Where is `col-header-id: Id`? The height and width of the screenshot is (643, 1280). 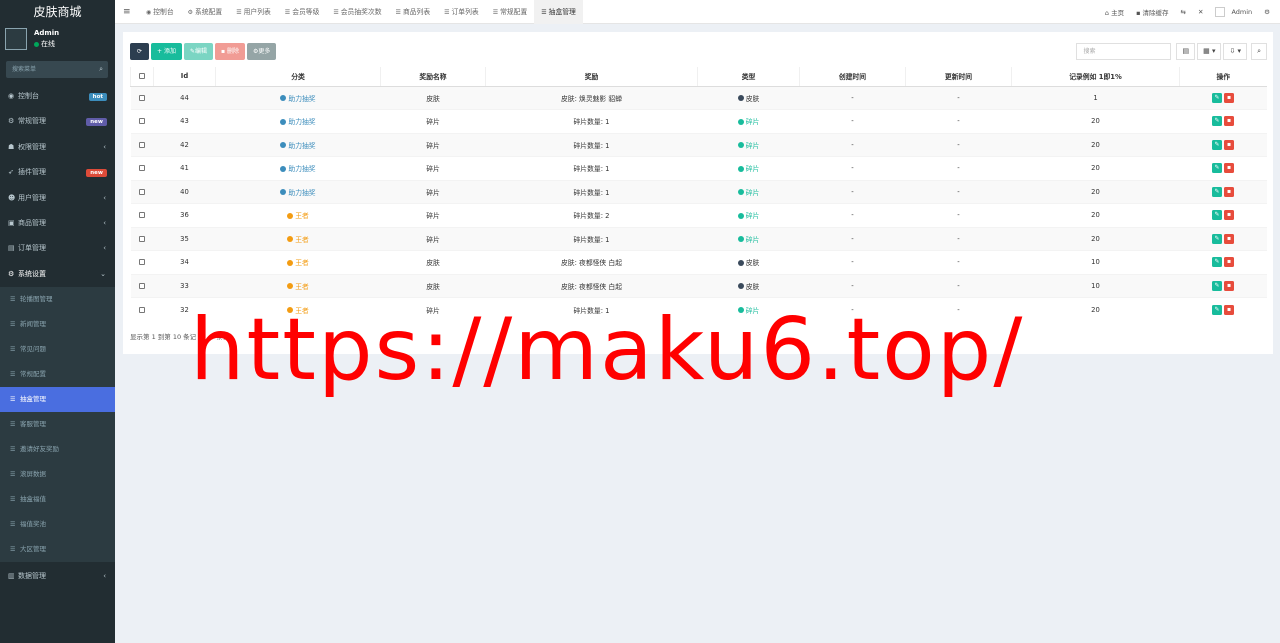 col-header-id: Id is located at coordinates (184, 77).